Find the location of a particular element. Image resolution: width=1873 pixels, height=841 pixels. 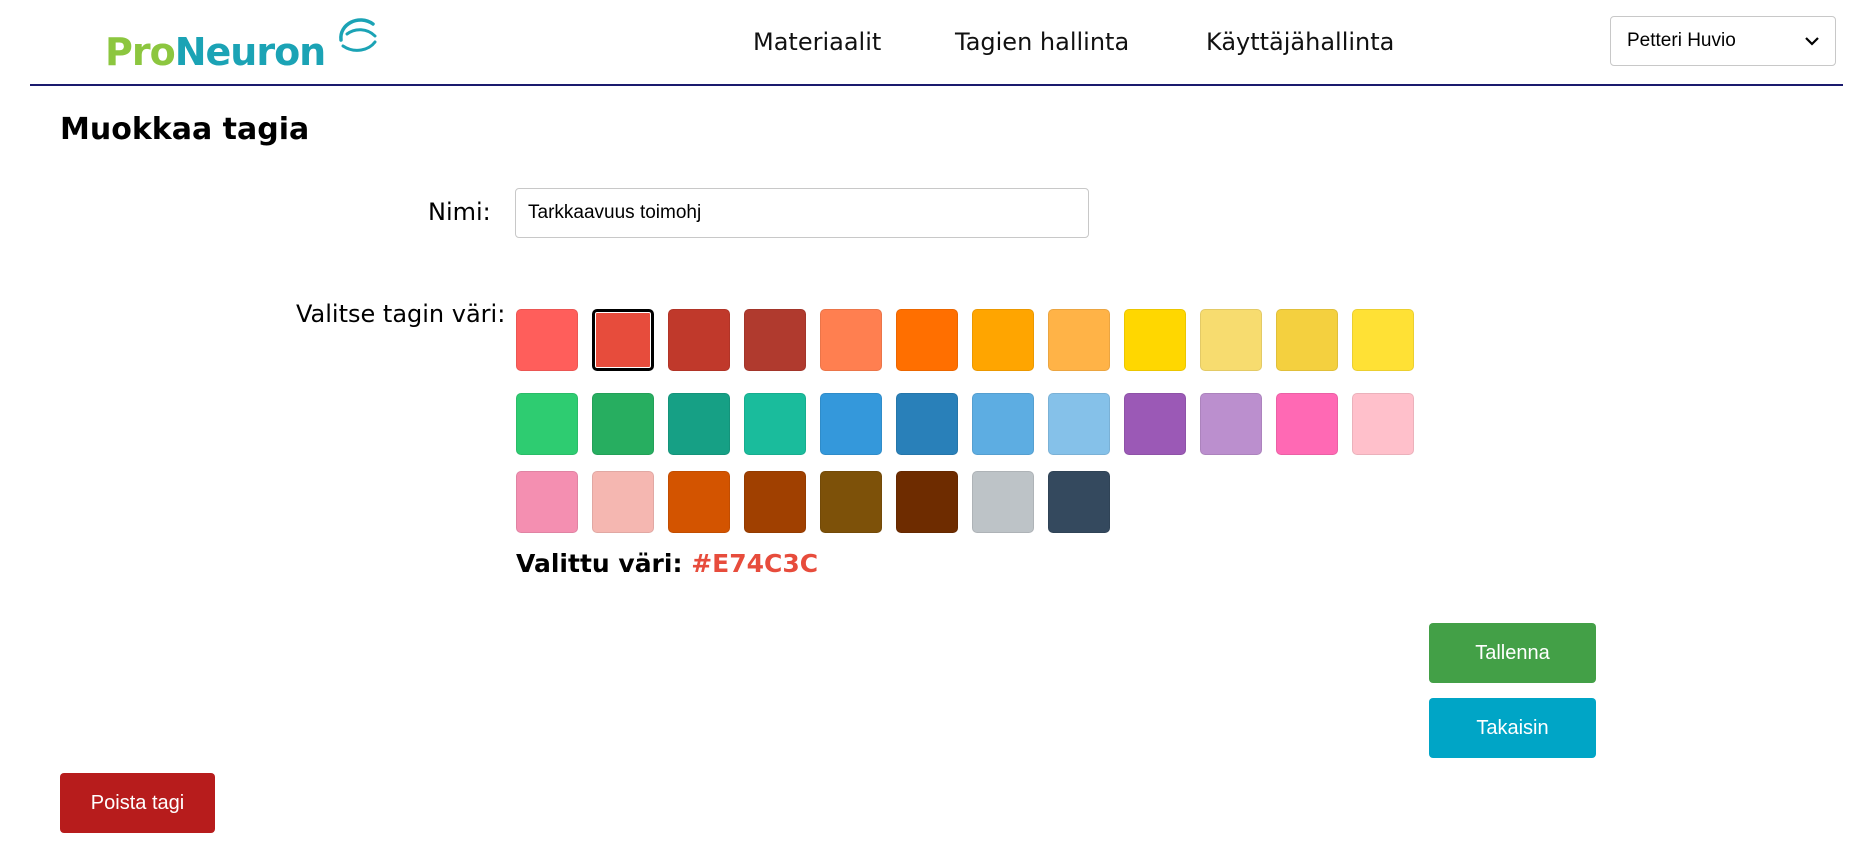

delete-tag-button: Poista tagi is located at coordinates (137, 803).